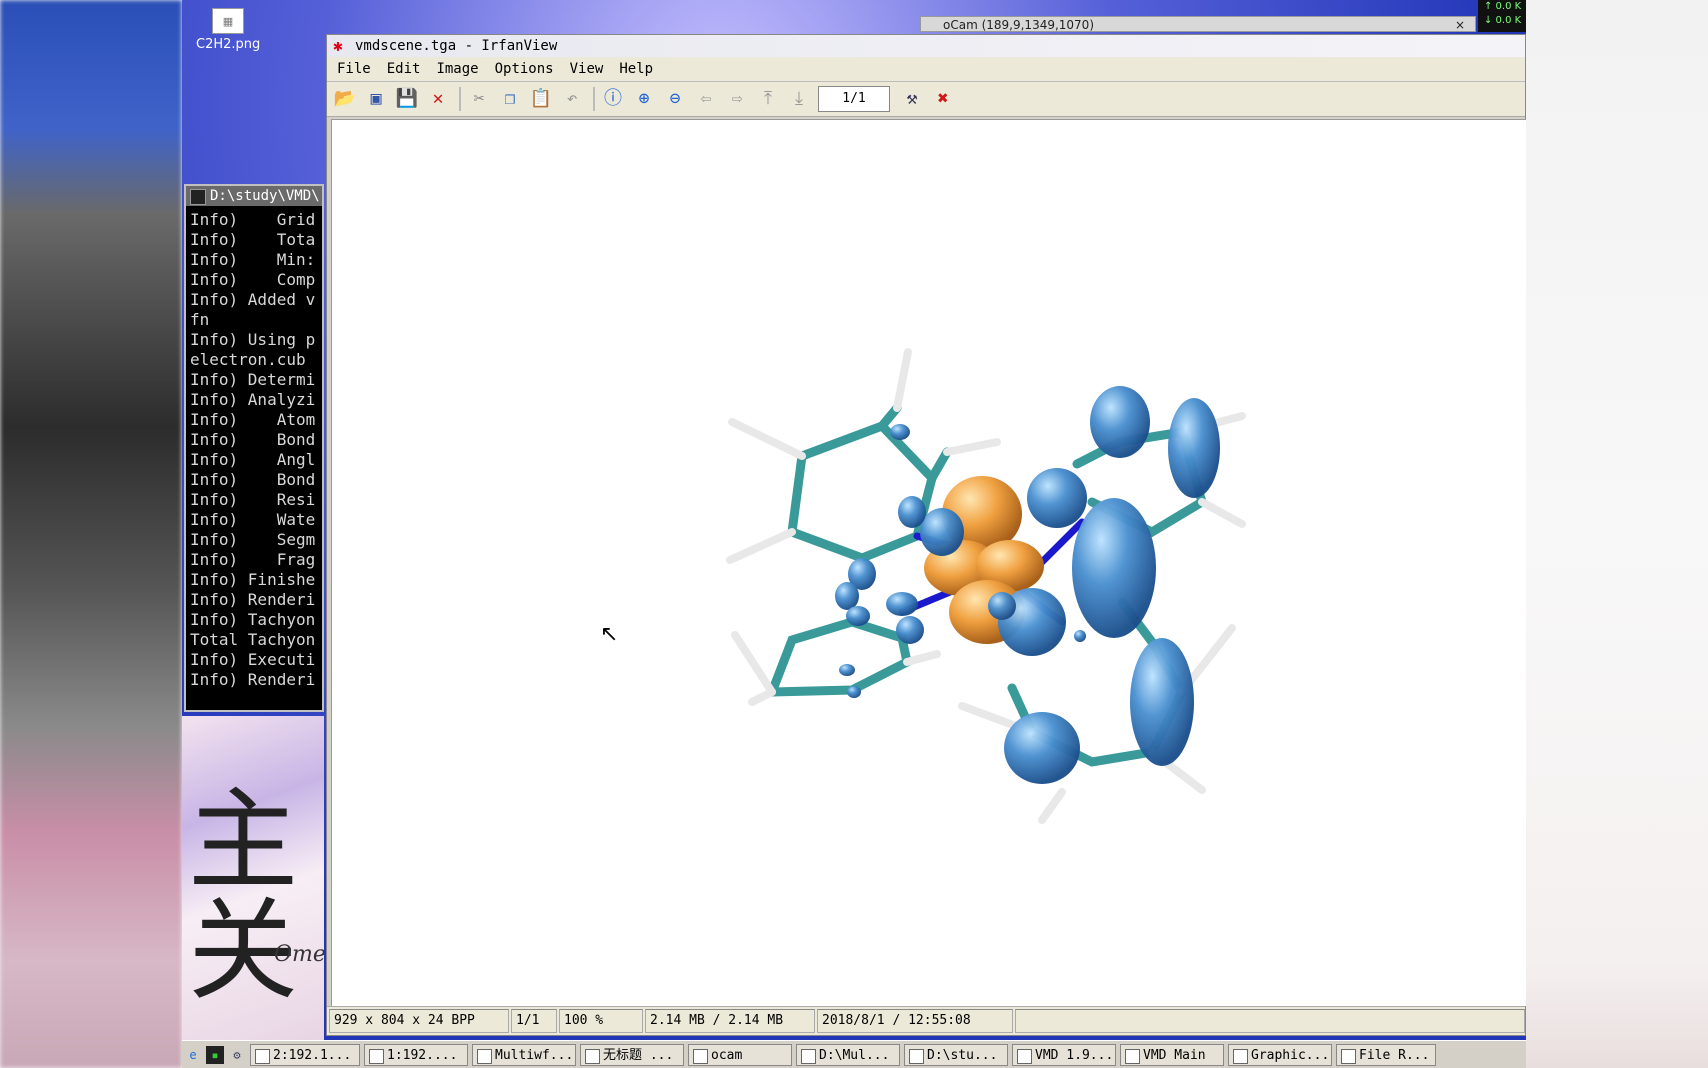 Image resolution: width=1708 pixels, height=1068 pixels. What do you see at coordinates (534, 1021) in the screenshot?
I see `status-page: 1/1` at bounding box center [534, 1021].